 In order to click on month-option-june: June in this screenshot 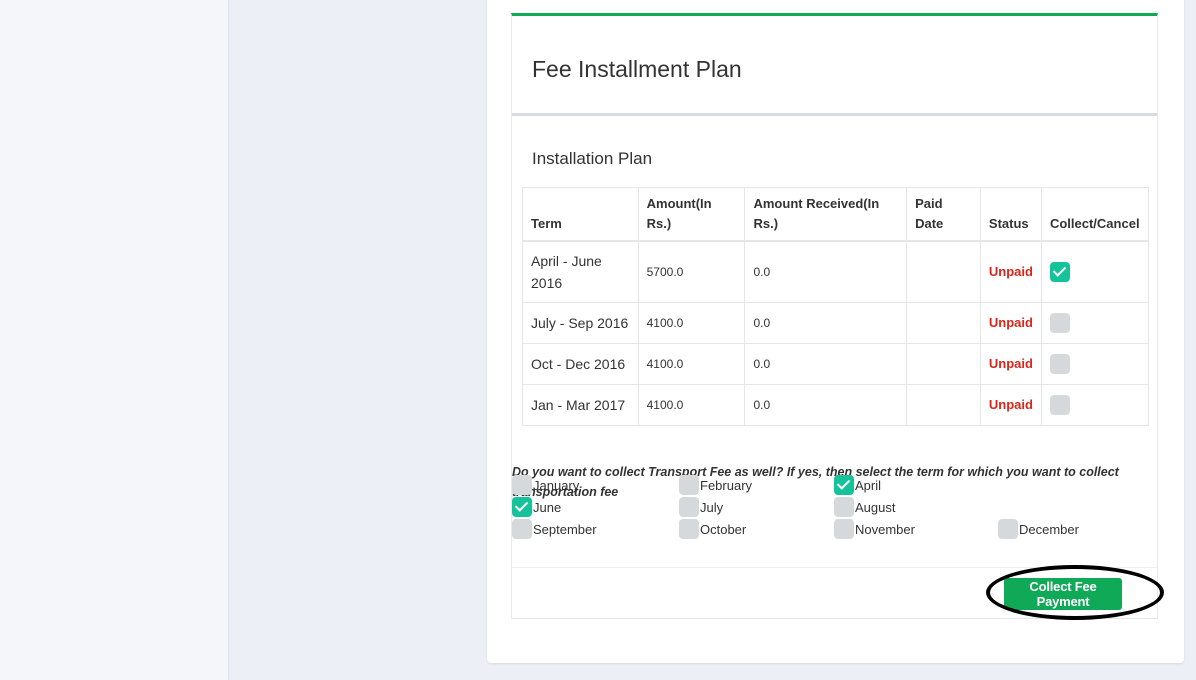, I will do `click(536, 507)`.